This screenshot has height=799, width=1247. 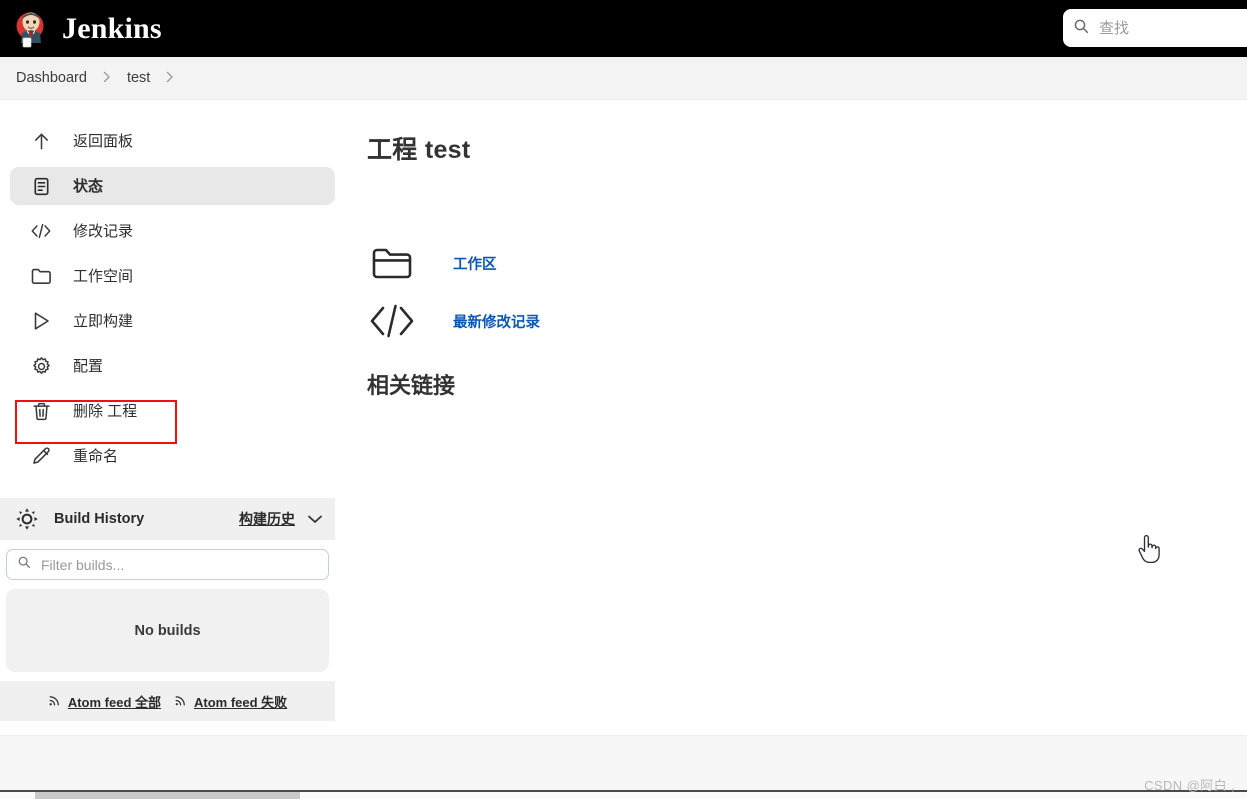 What do you see at coordinates (315, 519) in the screenshot?
I see `chevron-down-icon` at bounding box center [315, 519].